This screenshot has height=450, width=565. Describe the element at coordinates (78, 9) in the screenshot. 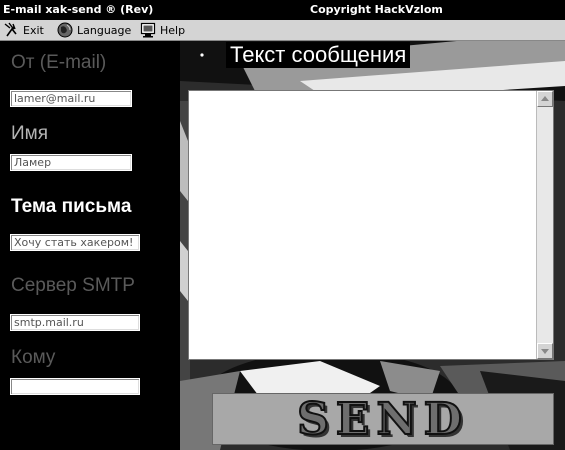

I see `window-title: E-mail xak-send ® (Rev)` at that location.